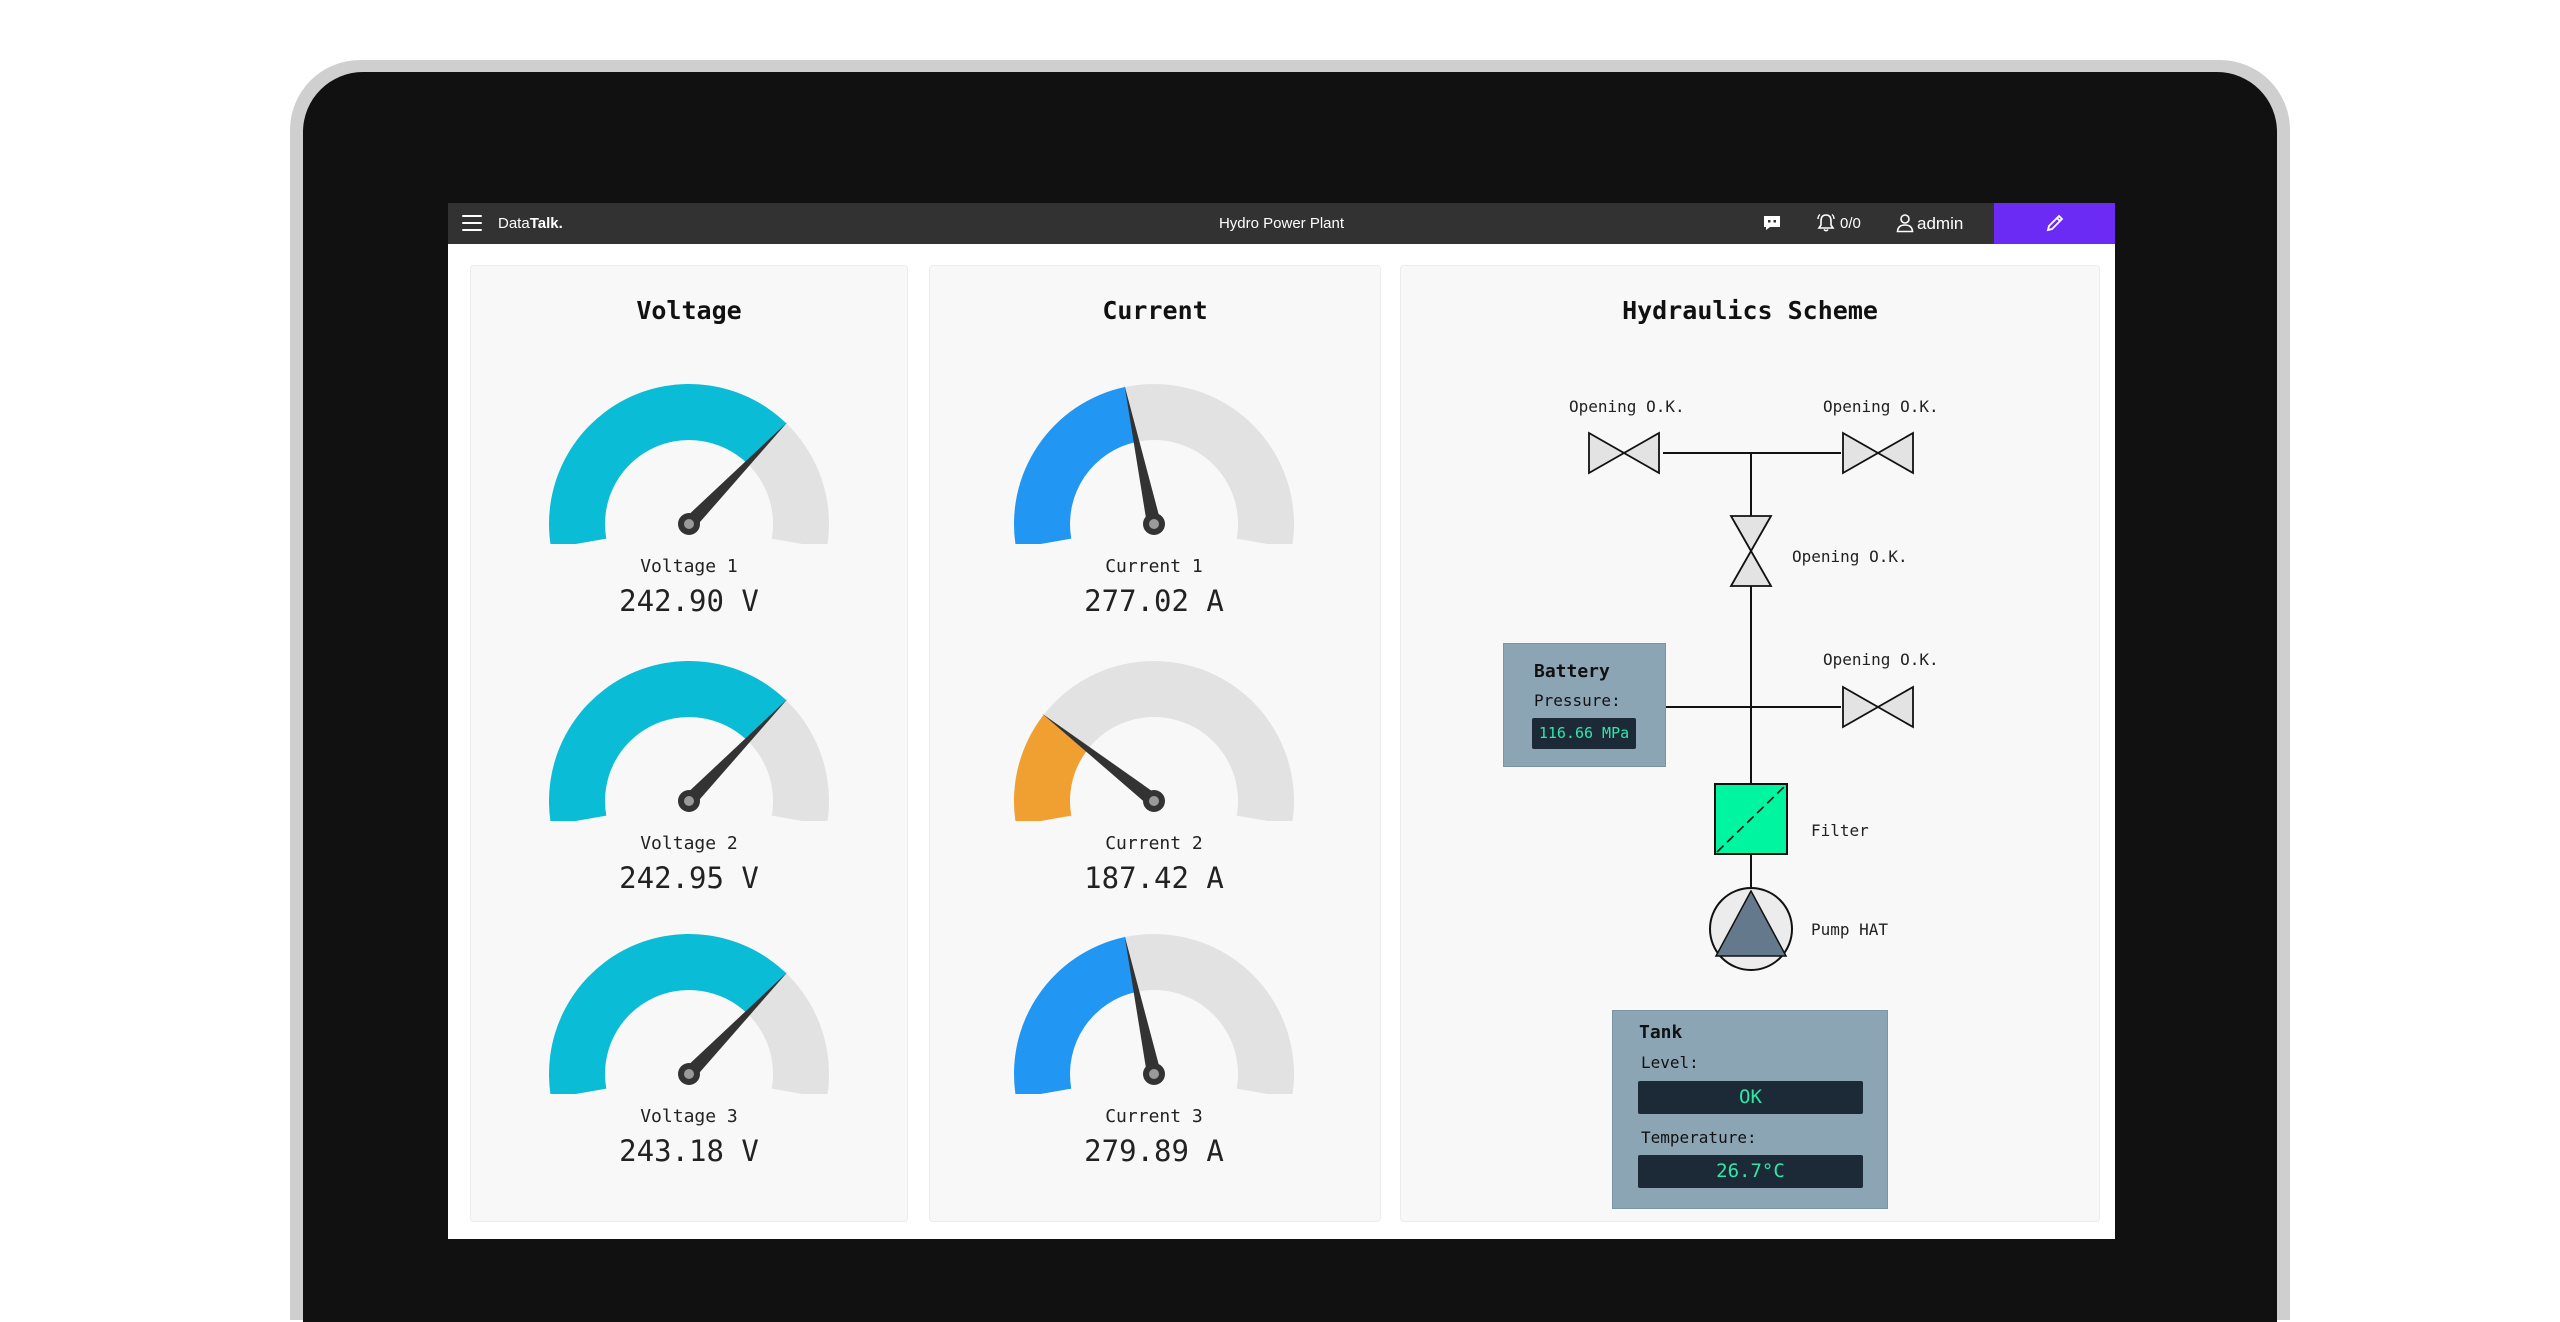 Image resolution: width=2560 pixels, height=1322 pixels. I want to click on pump-label: Pump HAT, so click(1850, 929).